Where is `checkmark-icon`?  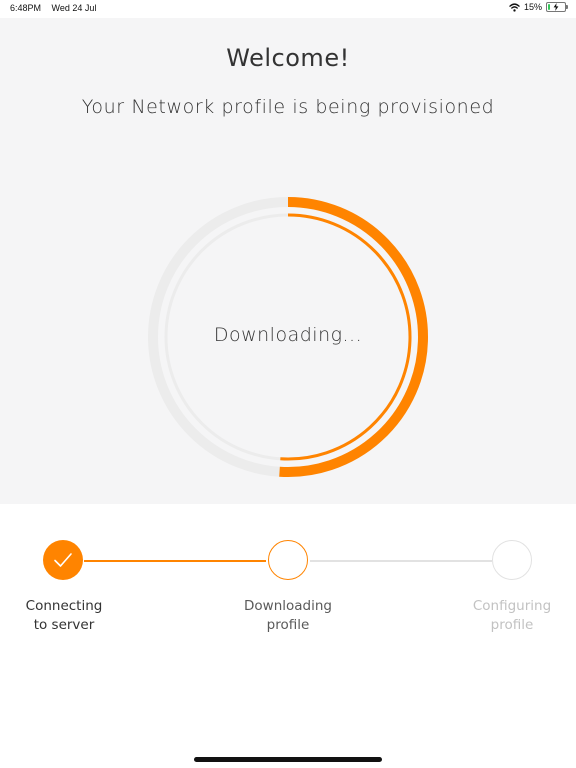 checkmark-icon is located at coordinates (63, 560).